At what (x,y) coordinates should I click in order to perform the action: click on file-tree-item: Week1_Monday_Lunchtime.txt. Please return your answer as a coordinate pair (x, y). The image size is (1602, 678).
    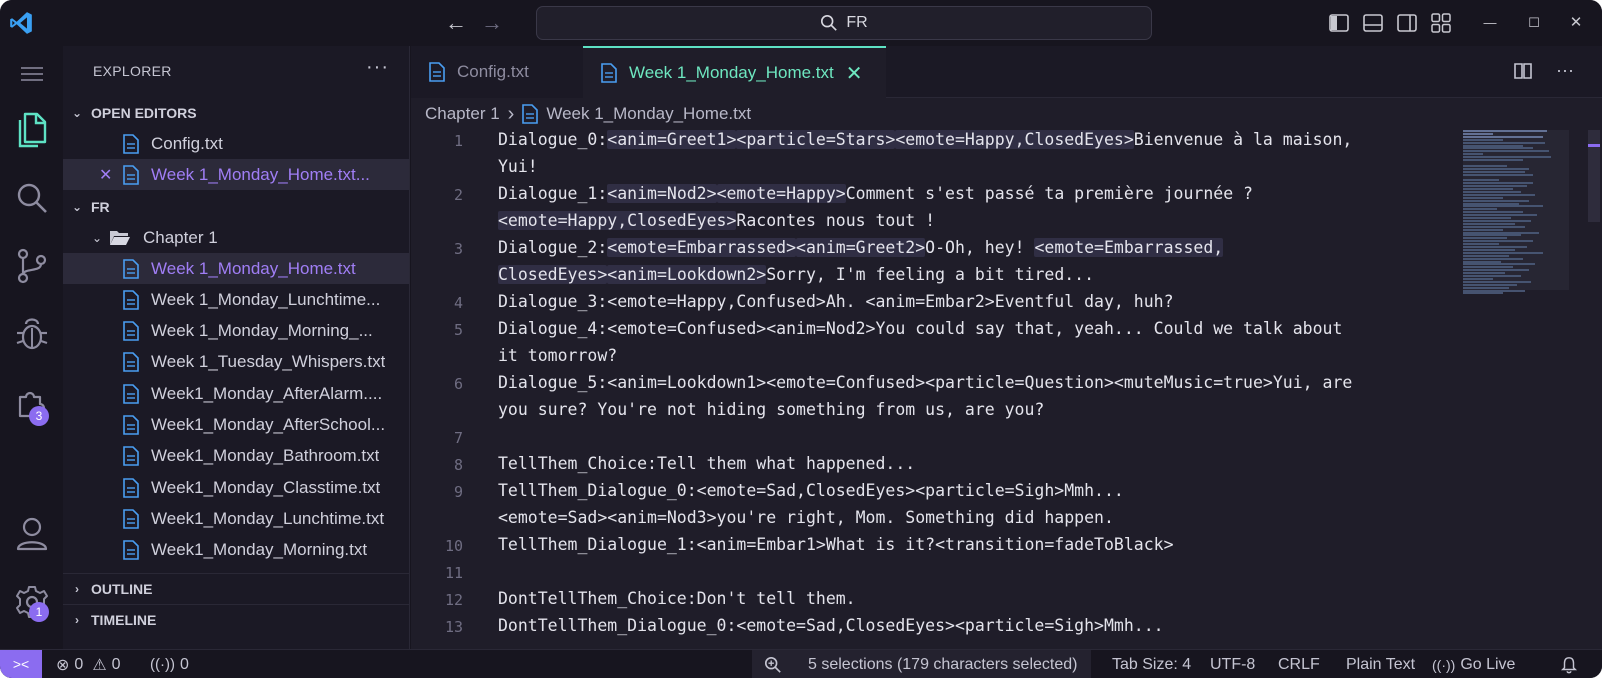
    Looking at the image, I should click on (236, 518).